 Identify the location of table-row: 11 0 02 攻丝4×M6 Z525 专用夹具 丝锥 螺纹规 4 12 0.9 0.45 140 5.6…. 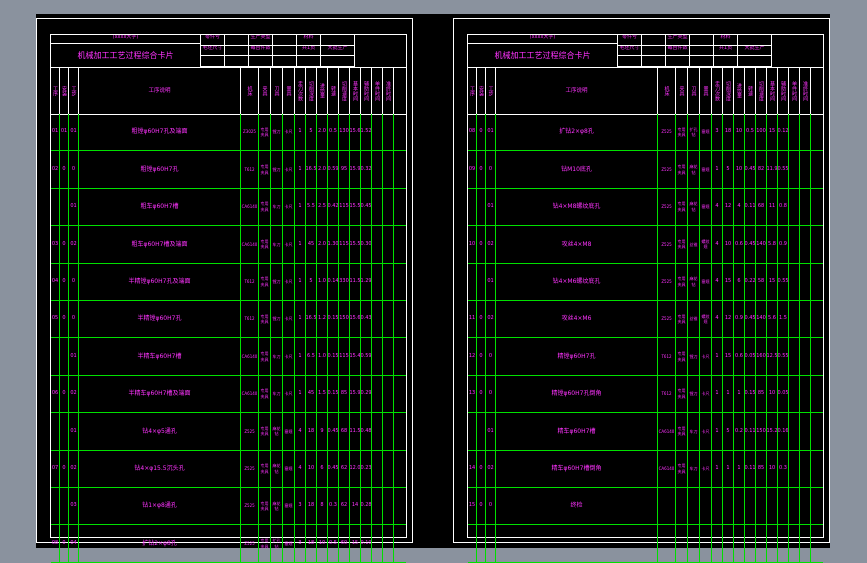
(645, 320).